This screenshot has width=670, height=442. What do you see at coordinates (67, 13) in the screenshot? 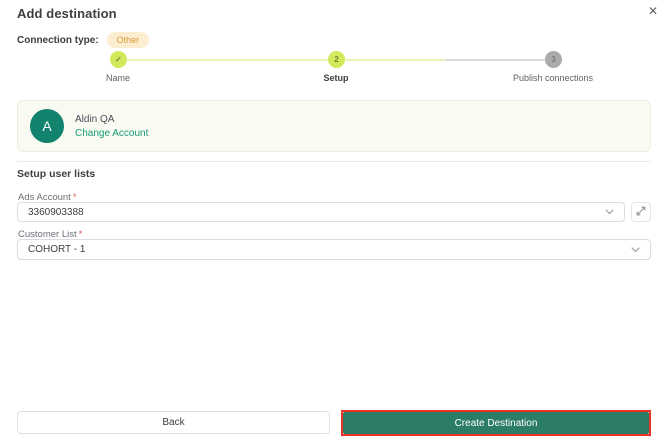
I see `page-title: Add destination` at bounding box center [67, 13].